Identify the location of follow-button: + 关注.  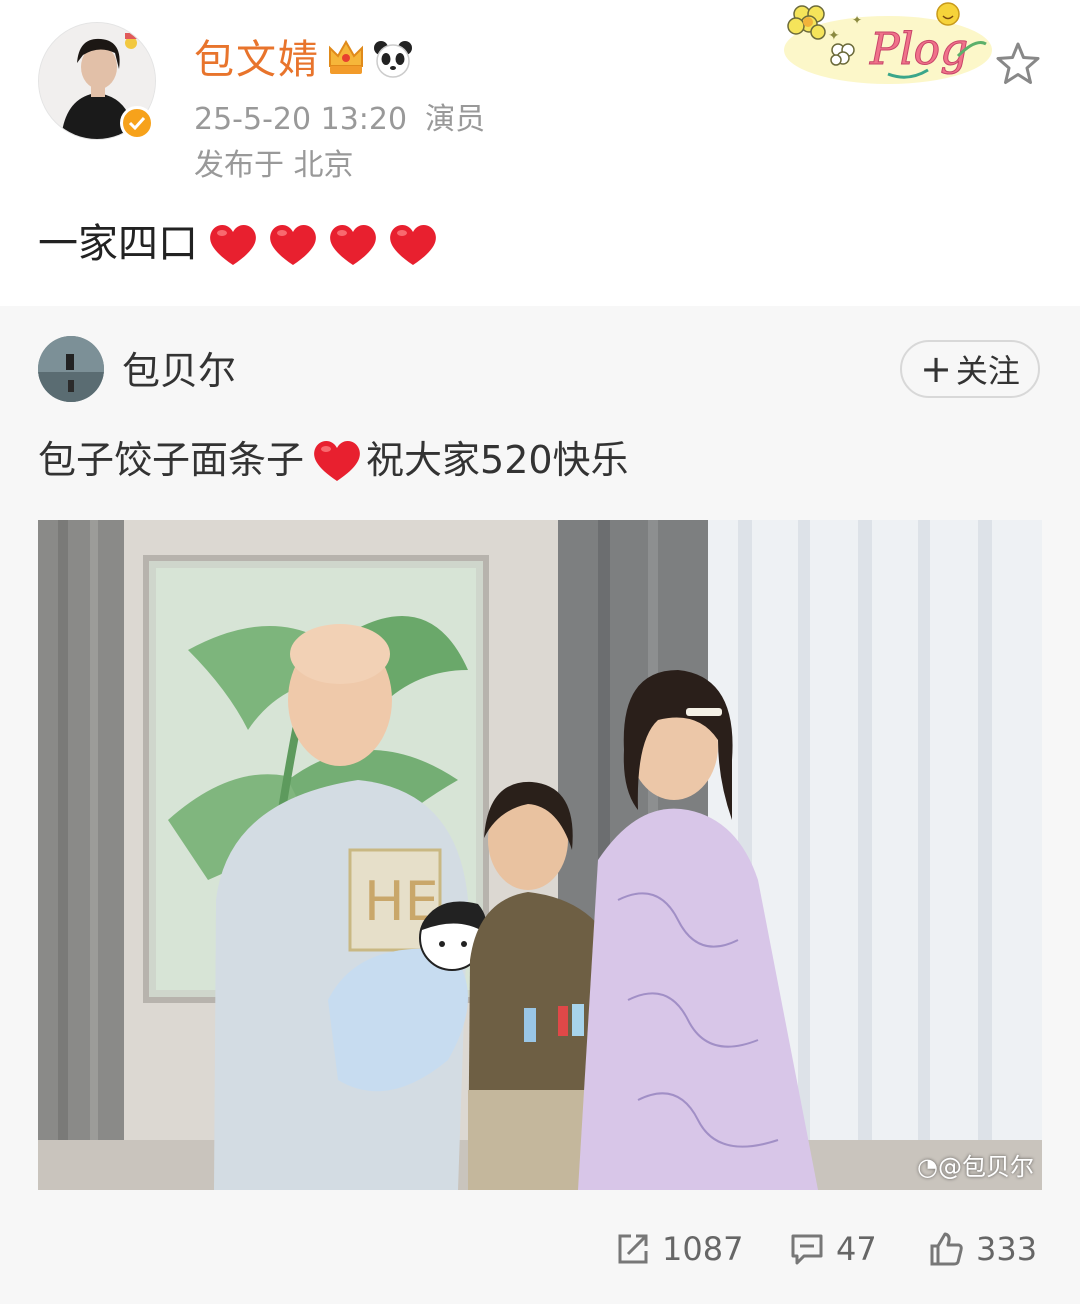
(970, 369).